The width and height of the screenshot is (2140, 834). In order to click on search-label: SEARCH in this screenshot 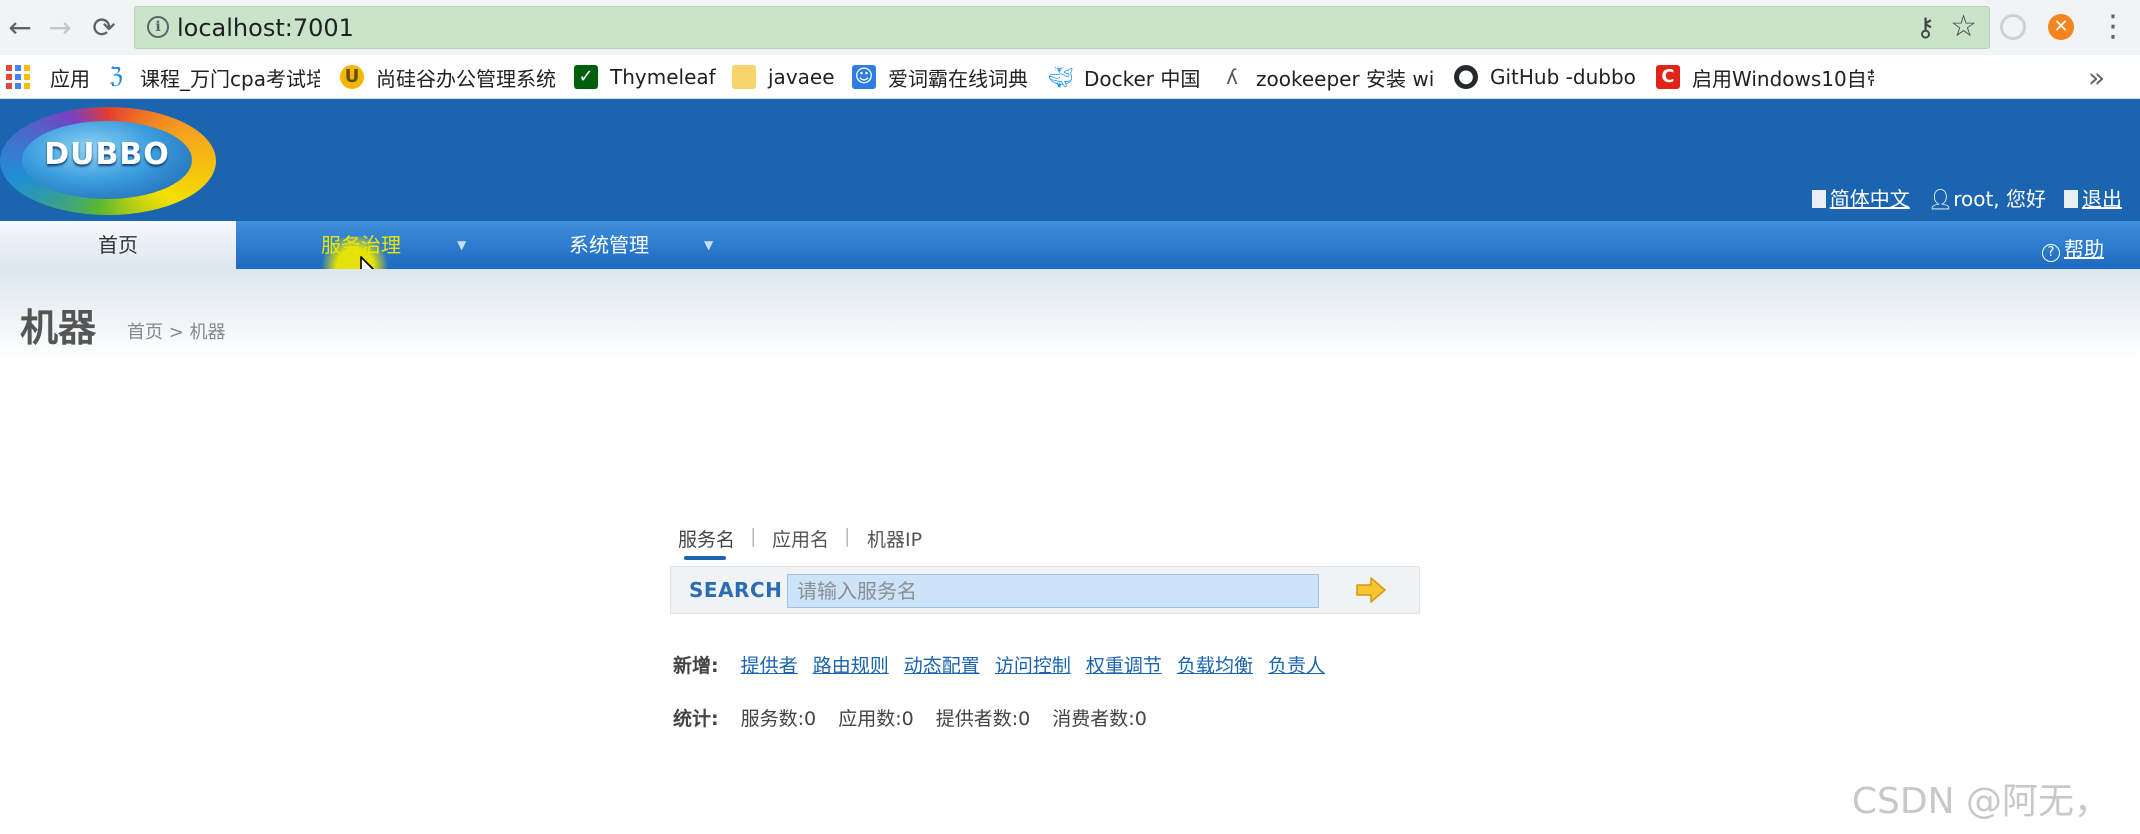, I will do `click(736, 590)`.